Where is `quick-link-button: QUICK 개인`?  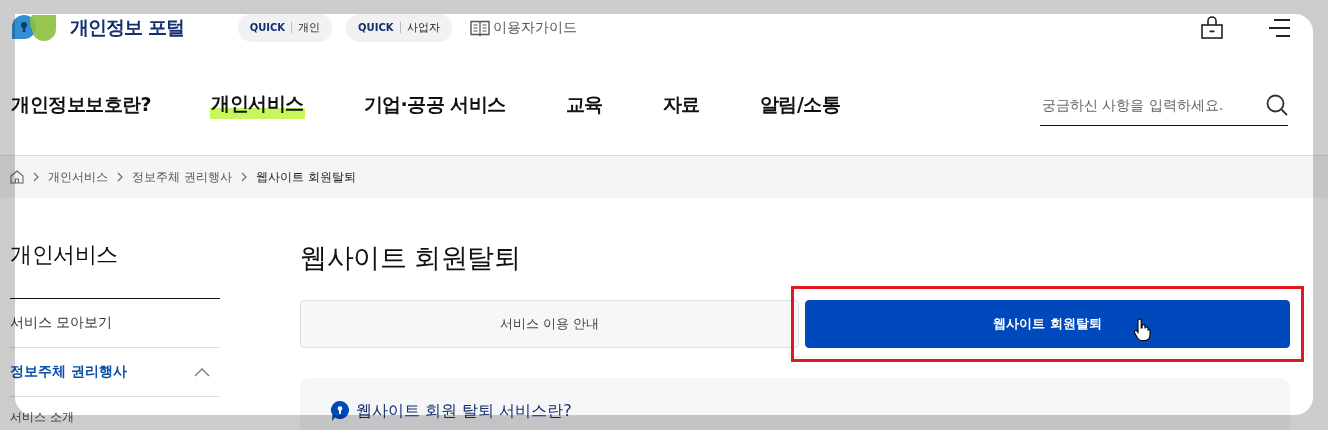 quick-link-button: QUICK 개인 is located at coordinates (285, 27).